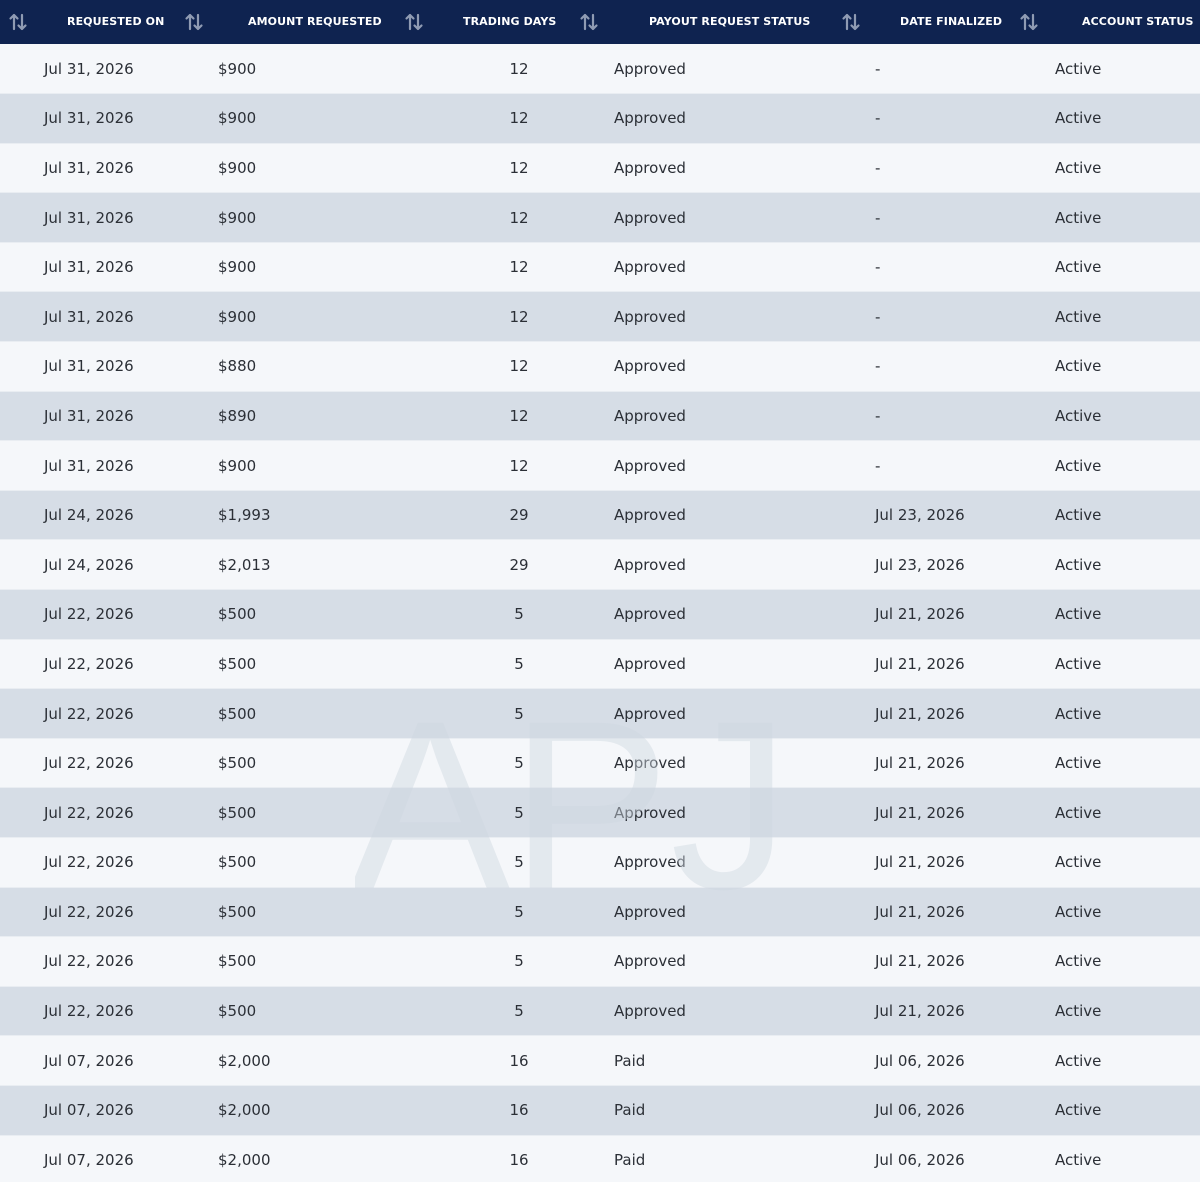 The width and height of the screenshot is (1200, 1182). I want to click on cell-requested-on-text: Jul 24, 2026, so click(89, 564).